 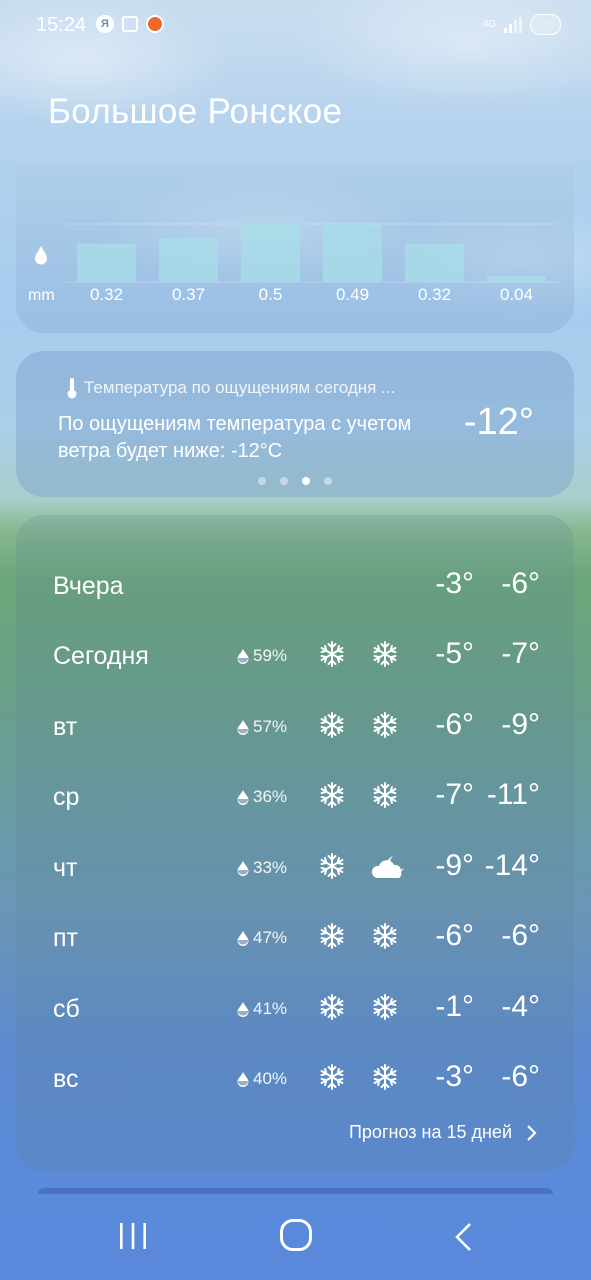 I want to click on forecast-day: вс, so click(x=66, y=1079).